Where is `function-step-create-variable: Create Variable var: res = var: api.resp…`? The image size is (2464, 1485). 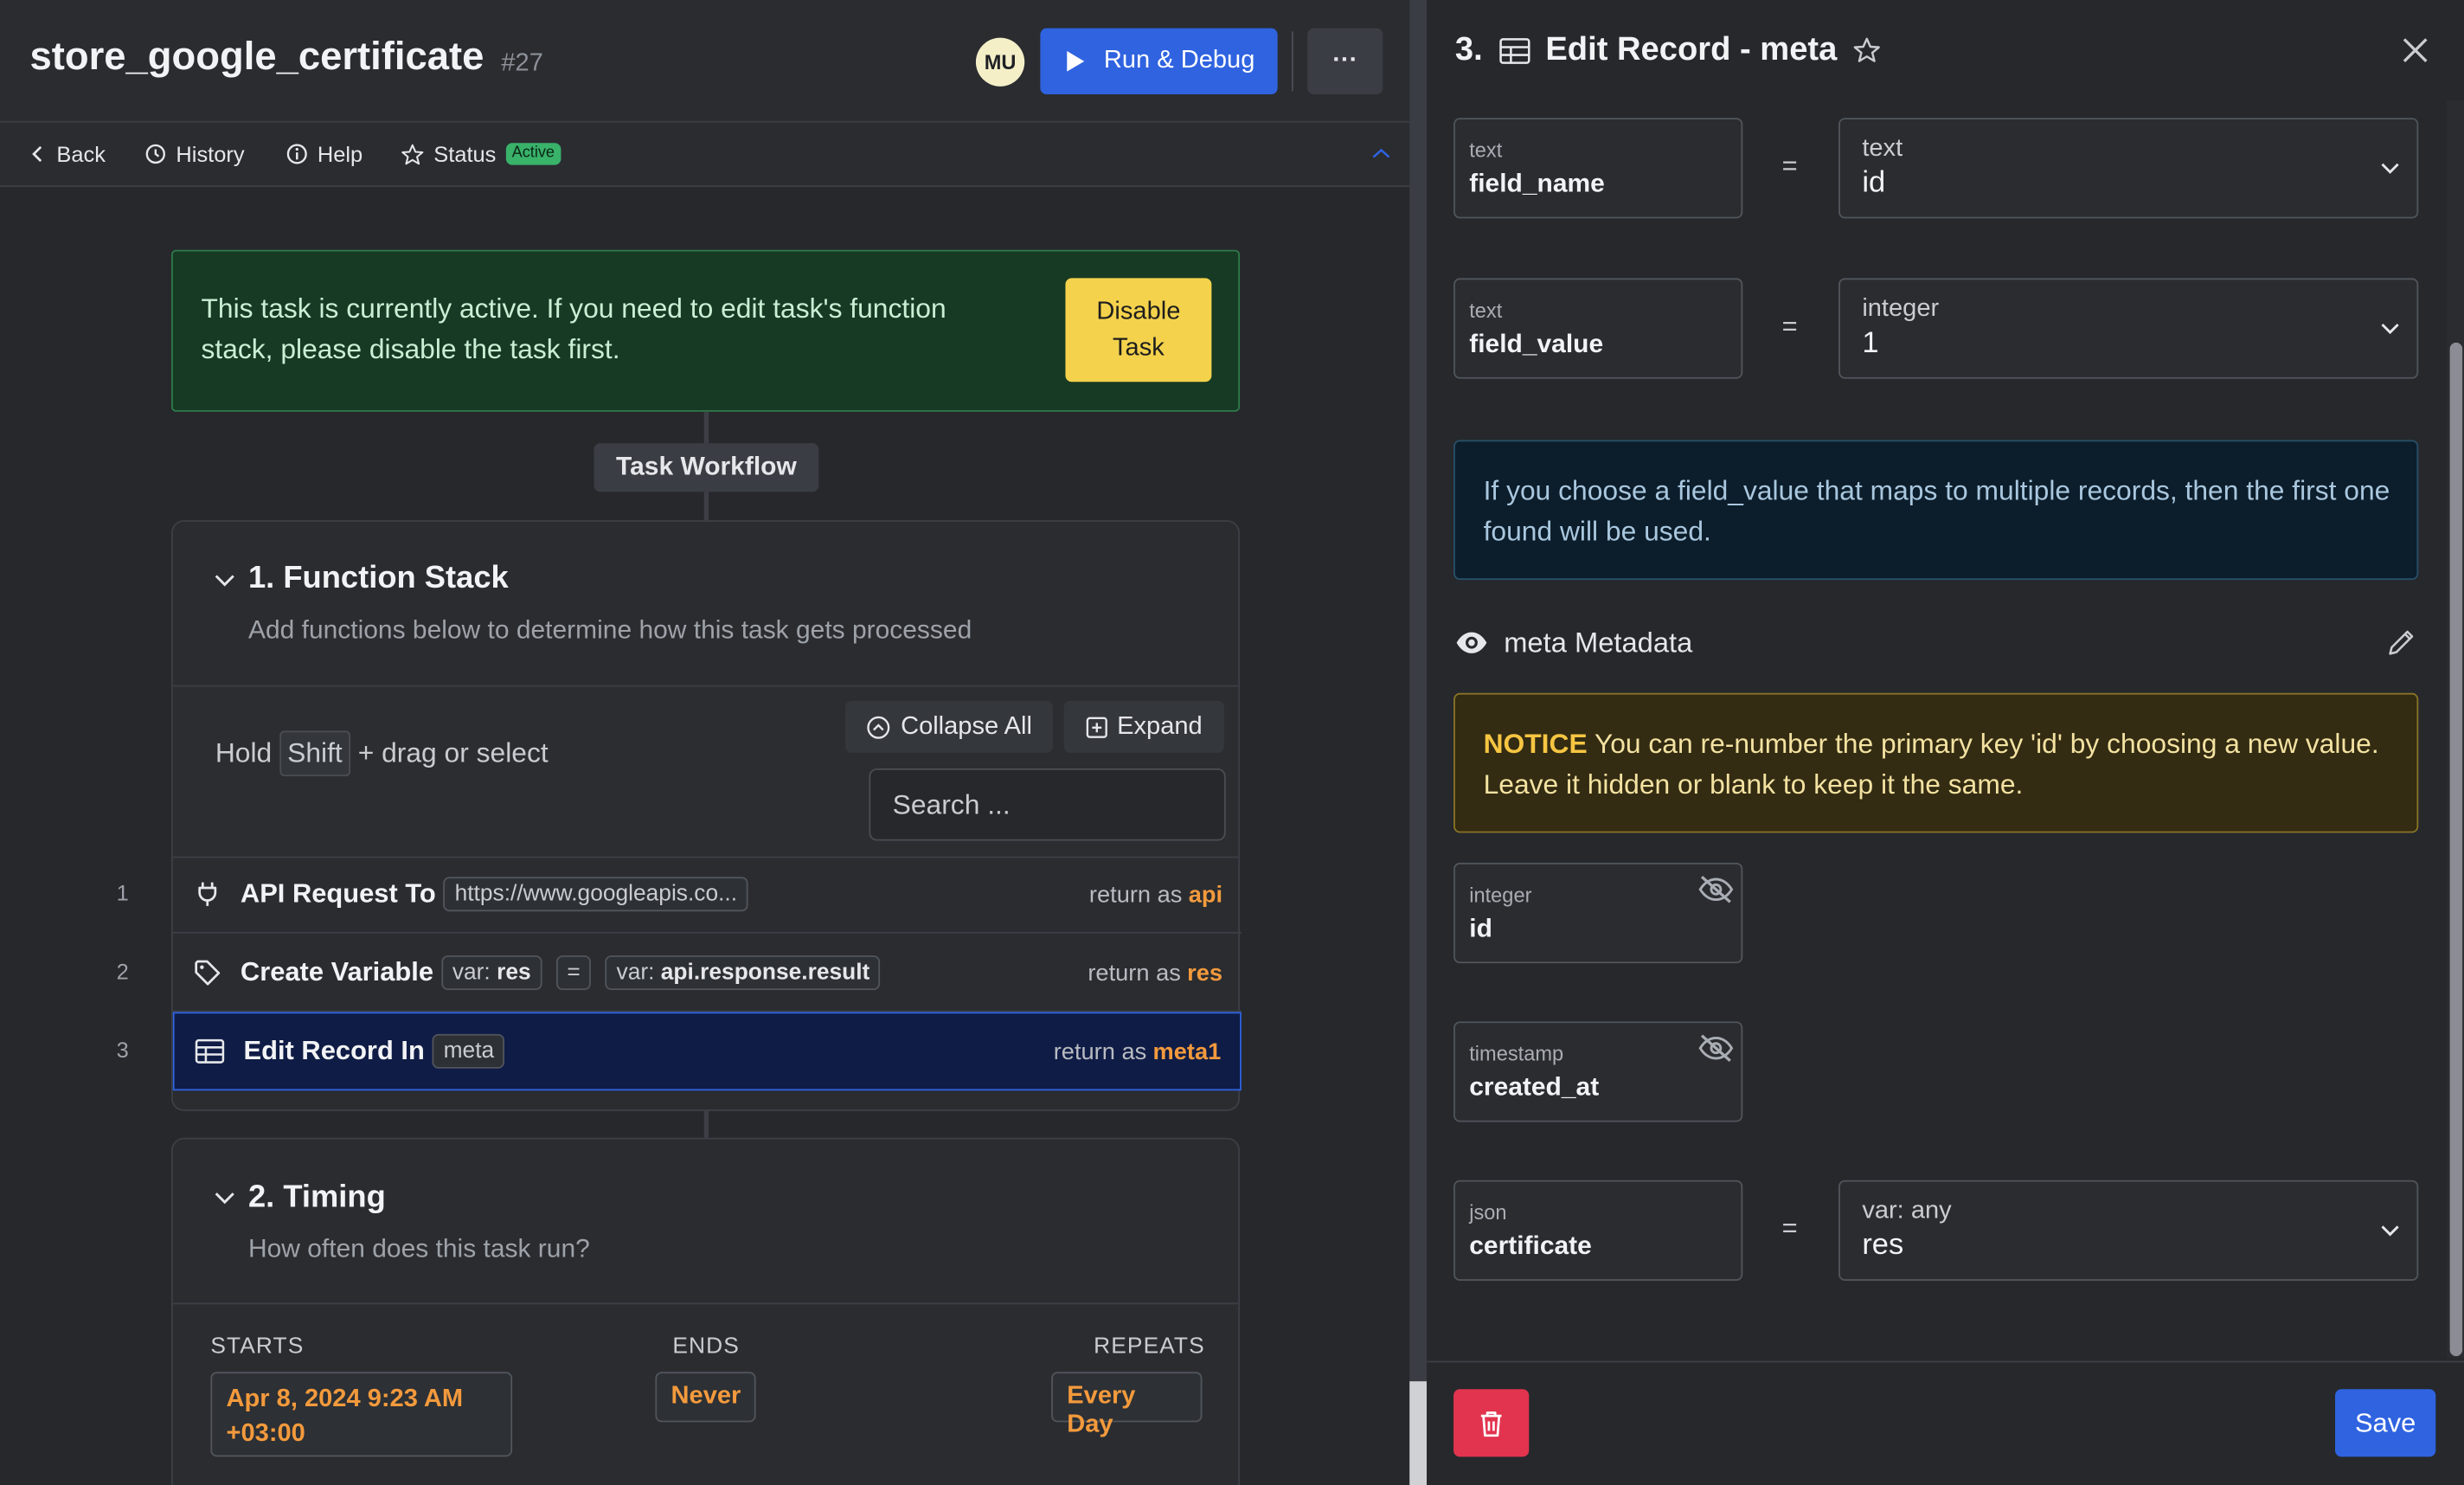
function-step-create-variable: Create Variable var: res = var: api.resp… is located at coordinates (707, 973).